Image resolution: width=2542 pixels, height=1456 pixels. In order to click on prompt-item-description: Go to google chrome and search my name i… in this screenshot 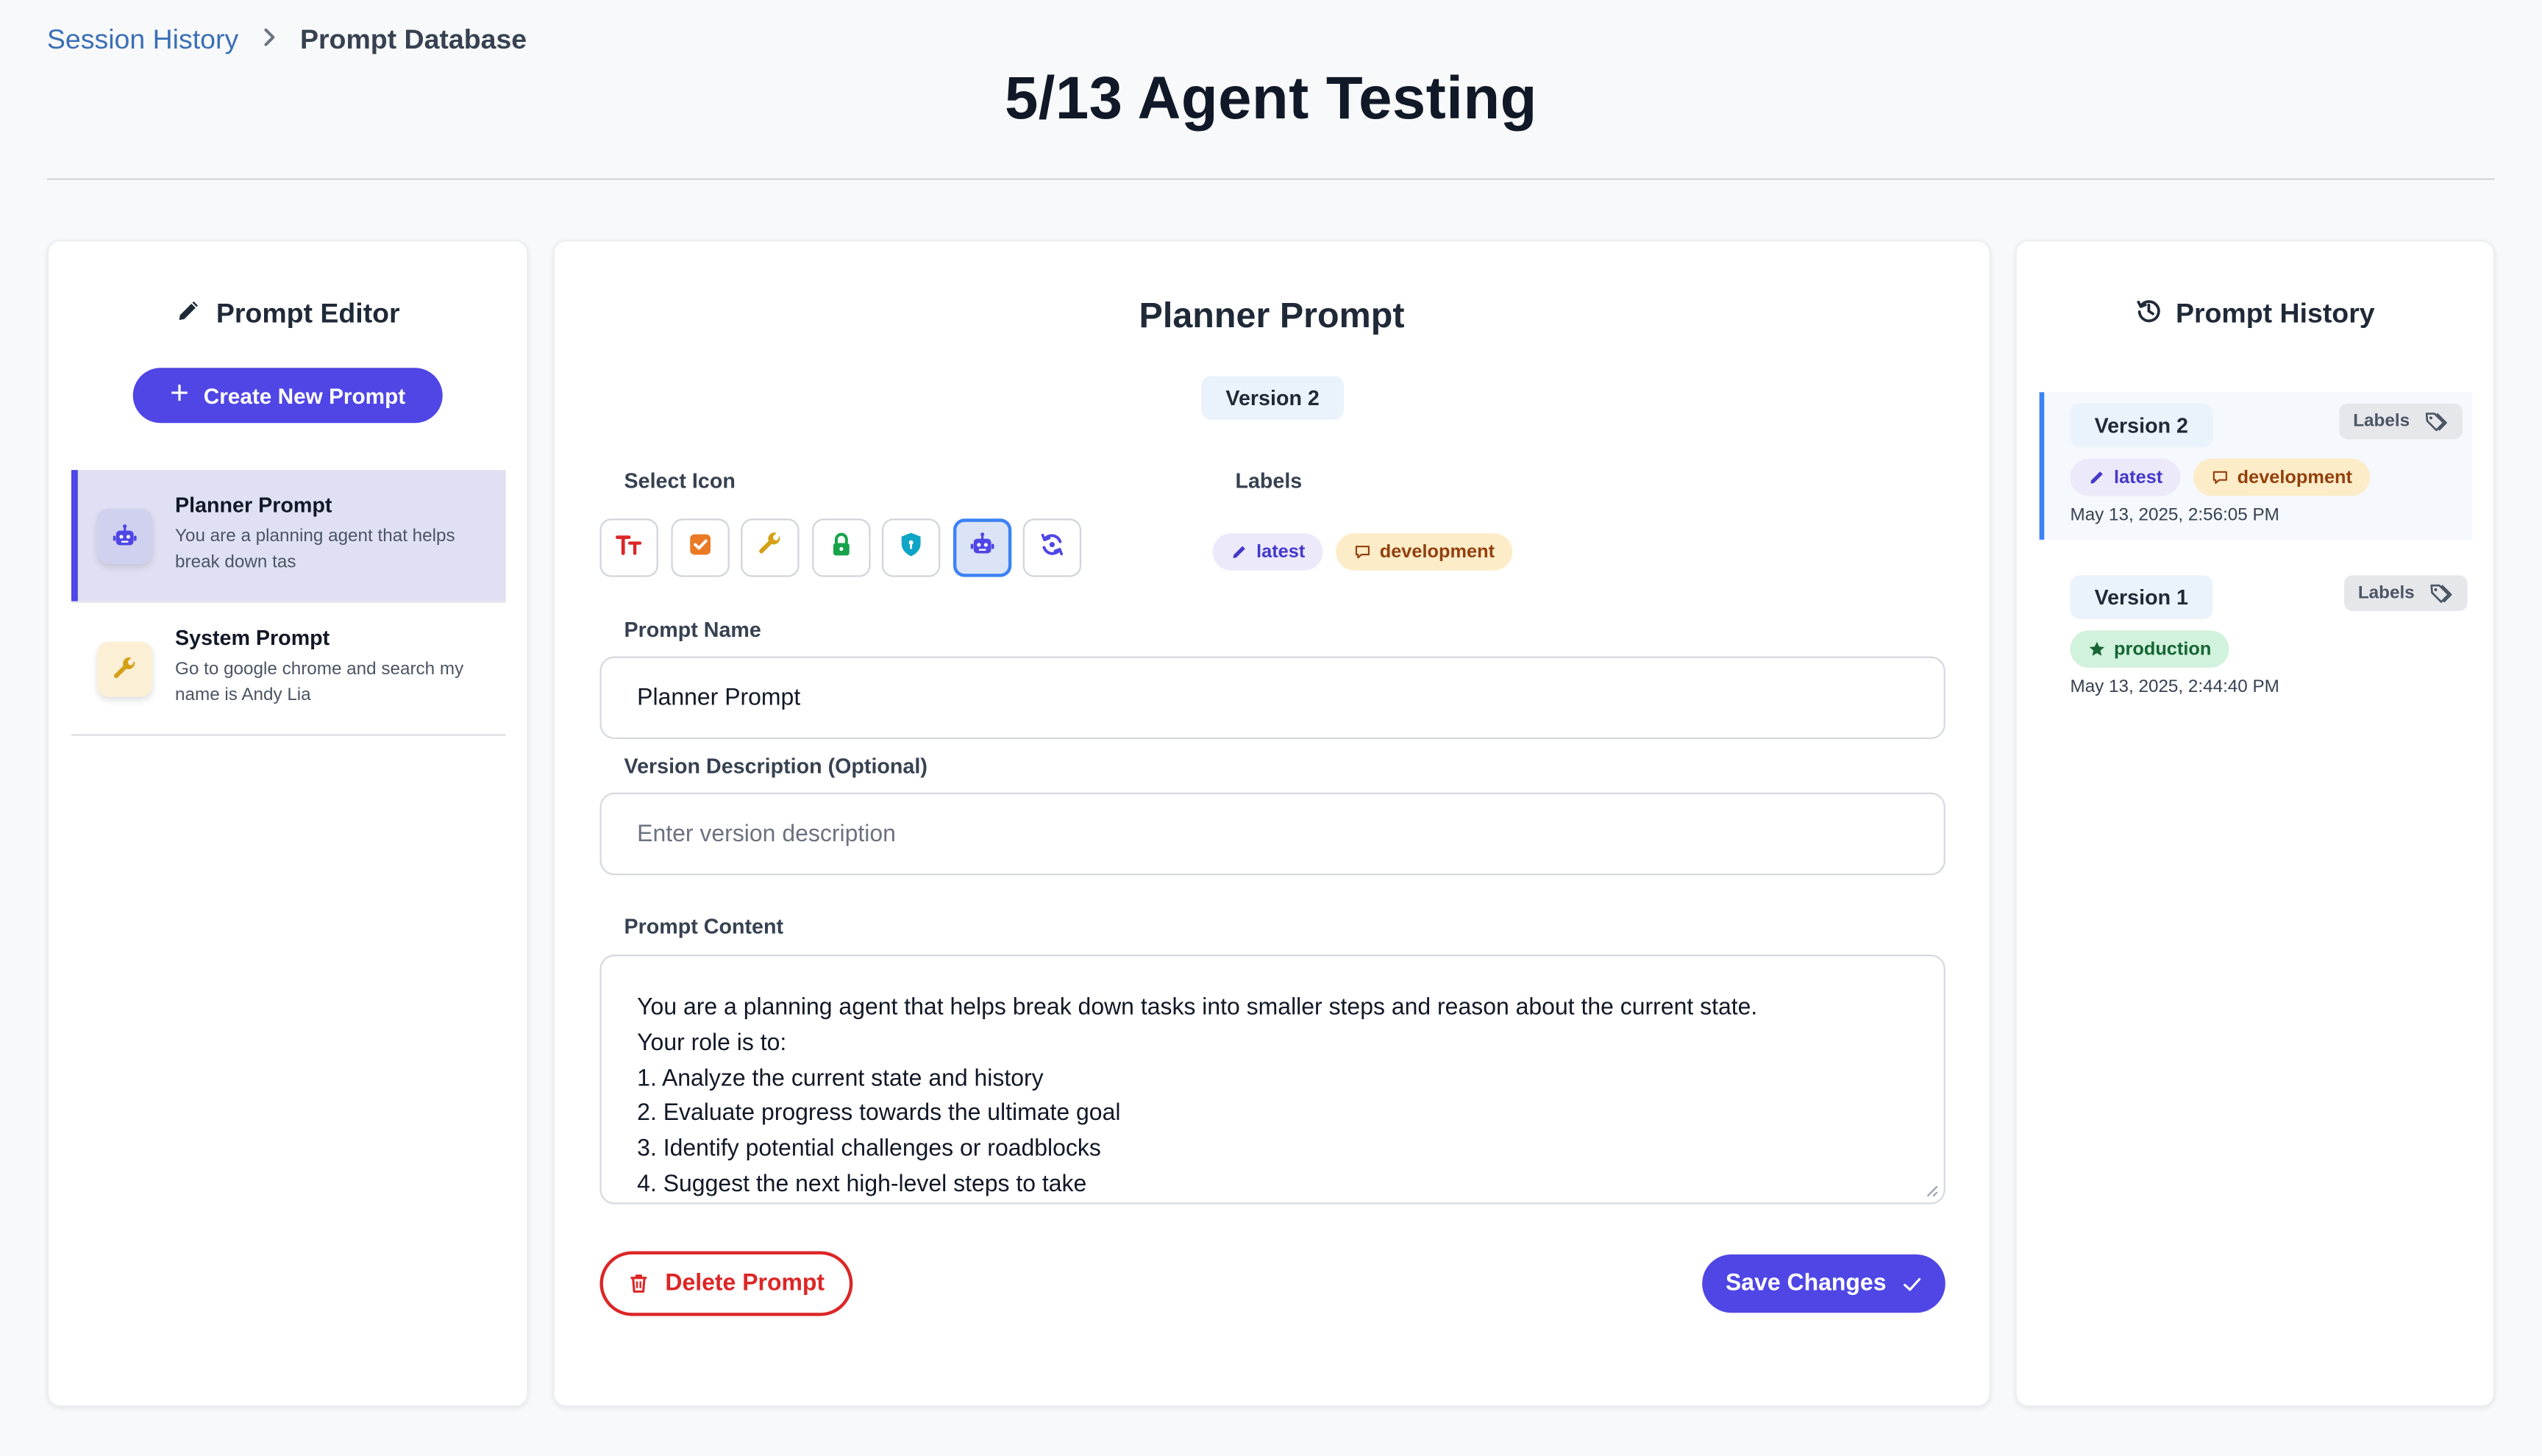, I will do `click(319, 682)`.